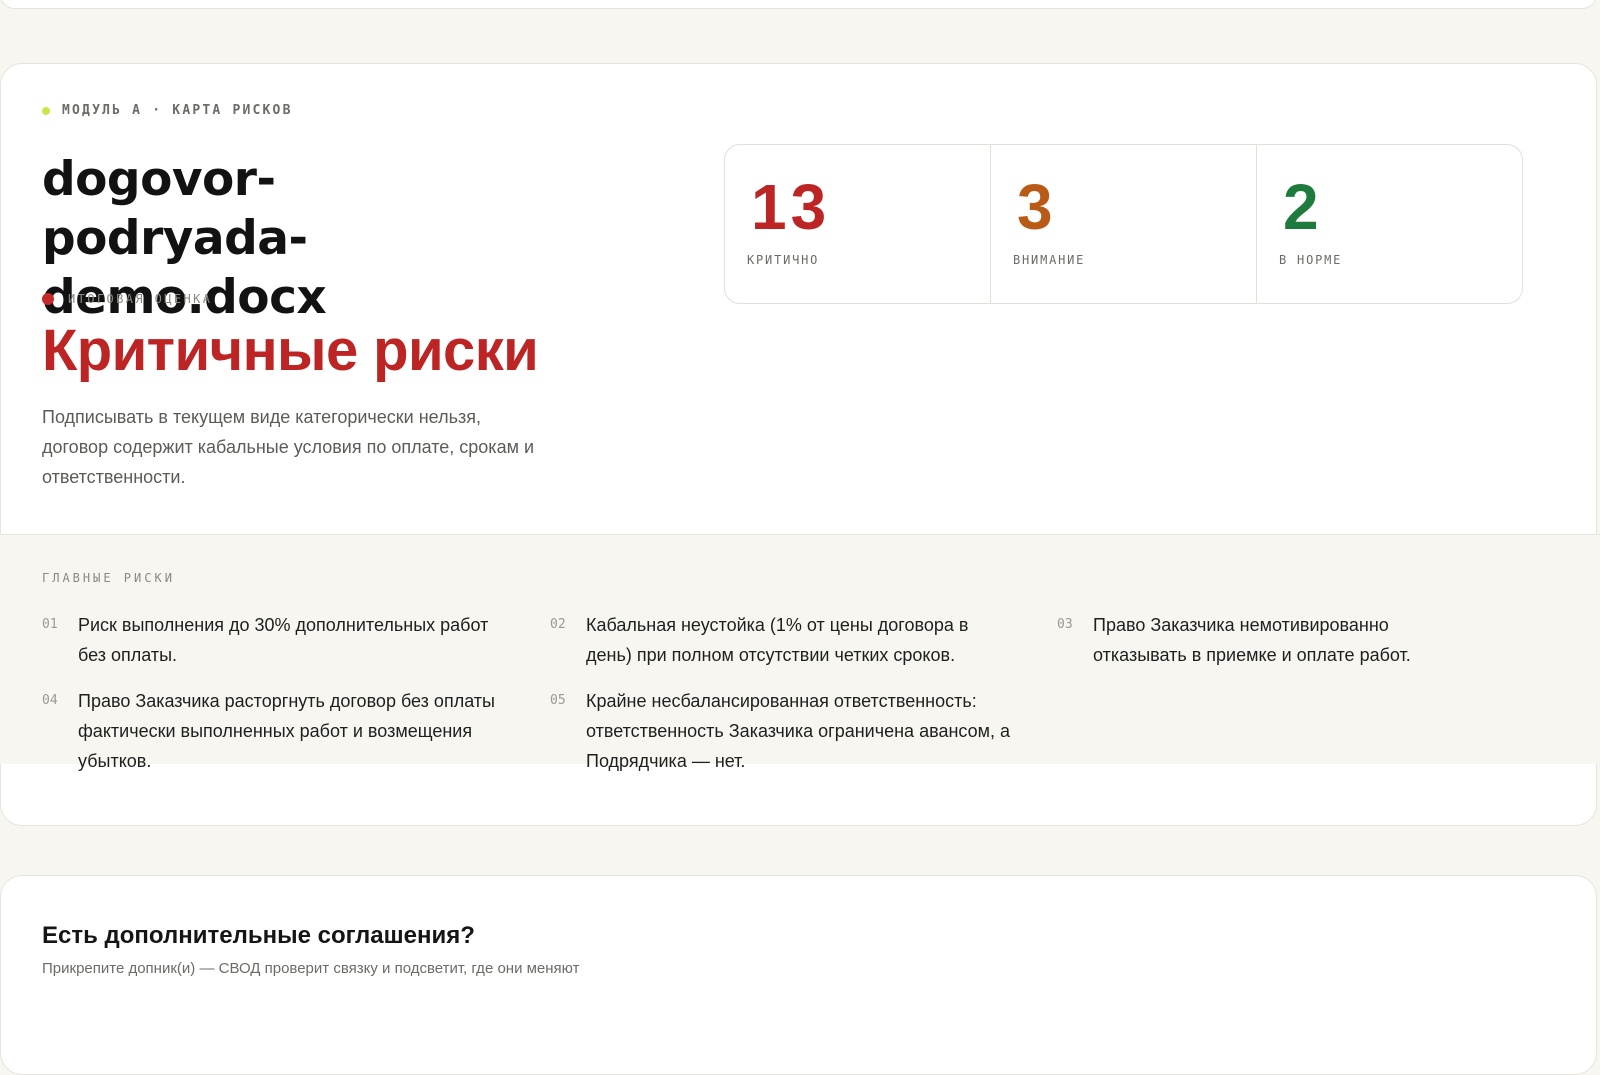 The width and height of the screenshot is (1600, 1075). What do you see at coordinates (1389, 224) in the screenshot?
I see `stat-normal: 2 В НОРМЕ` at bounding box center [1389, 224].